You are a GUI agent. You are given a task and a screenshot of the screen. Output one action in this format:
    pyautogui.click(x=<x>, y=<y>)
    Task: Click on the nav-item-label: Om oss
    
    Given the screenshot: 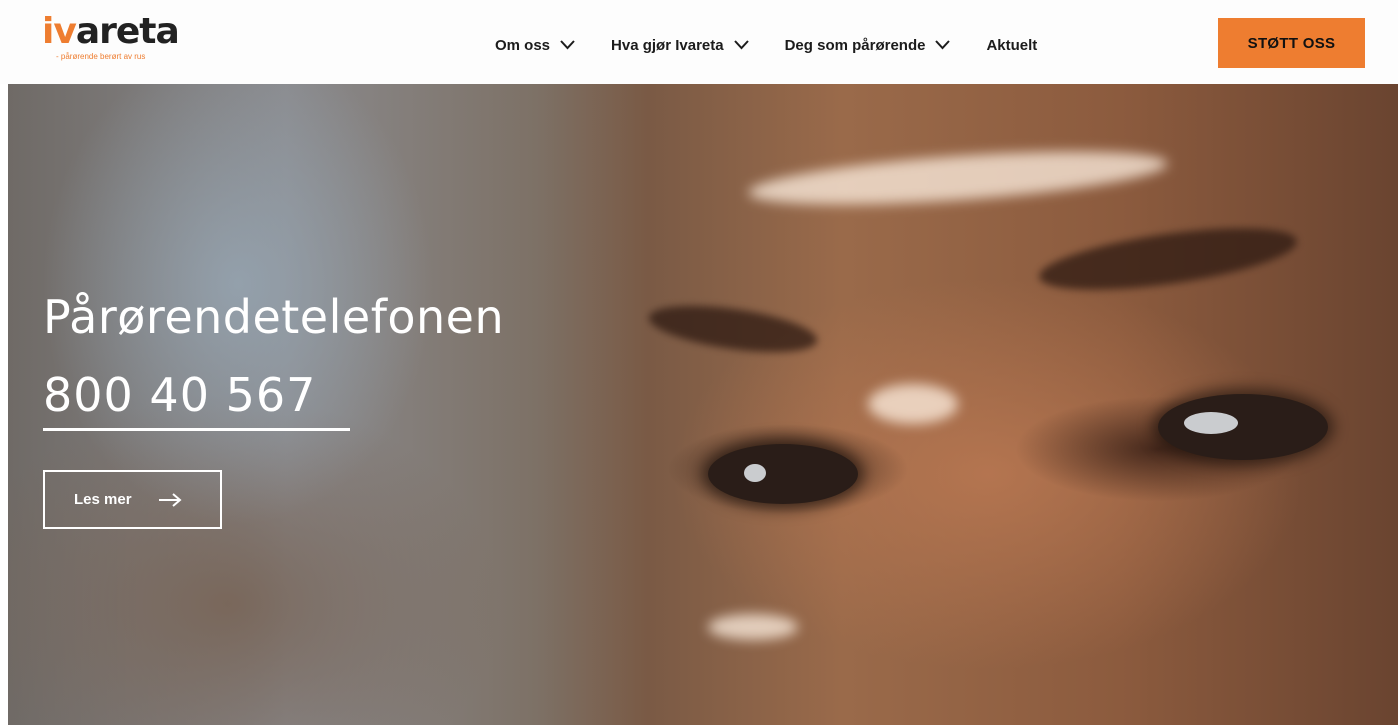 What is the action you would take?
    pyautogui.click(x=523, y=45)
    